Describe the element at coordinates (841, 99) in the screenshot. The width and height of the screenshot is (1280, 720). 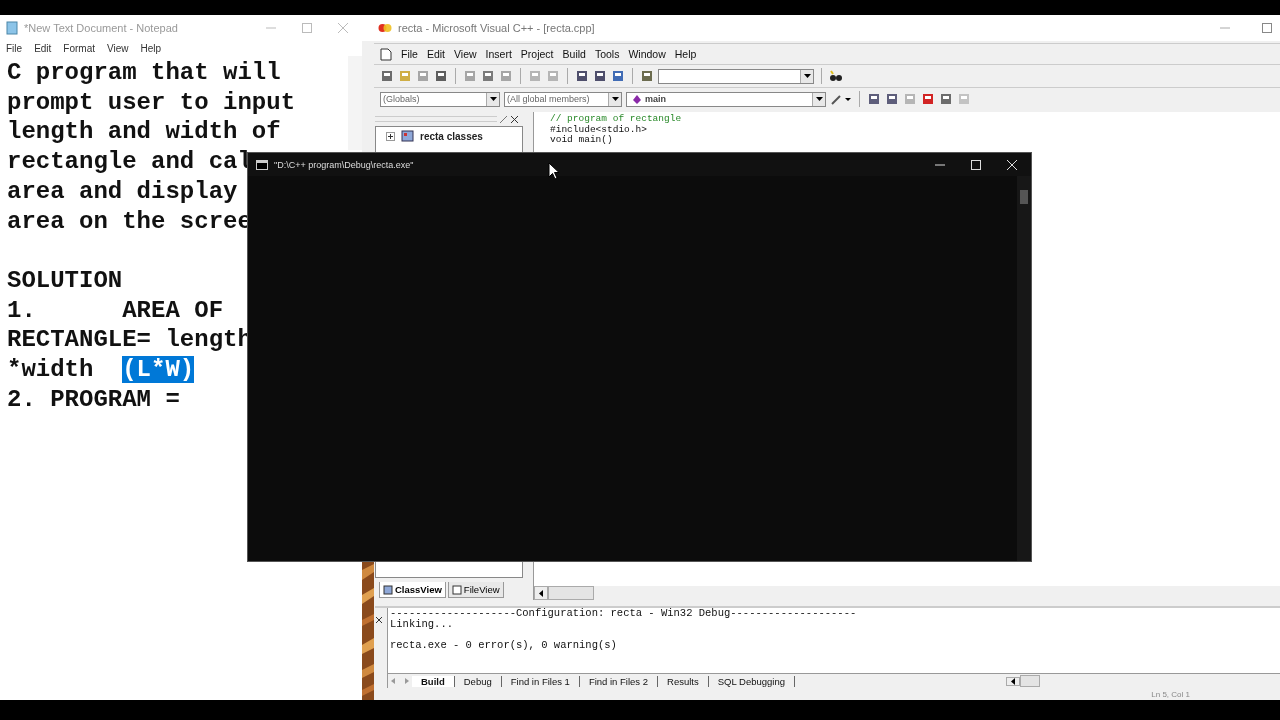
I see `wizard-wand-icon` at that location.